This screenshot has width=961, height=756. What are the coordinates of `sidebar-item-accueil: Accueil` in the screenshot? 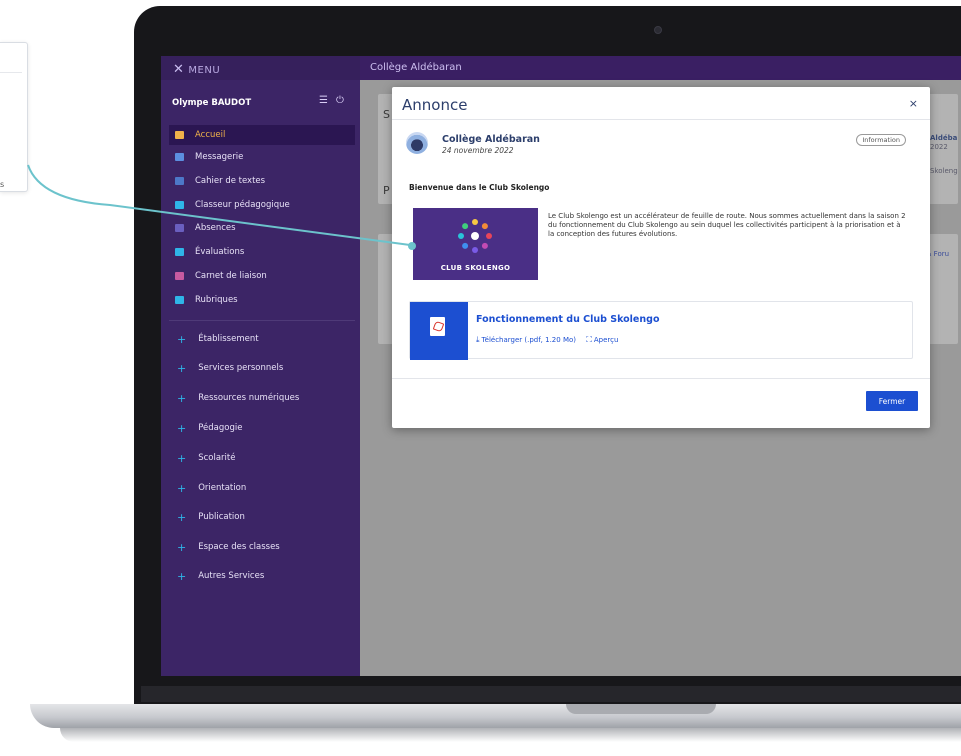 It's located at (262, 135).